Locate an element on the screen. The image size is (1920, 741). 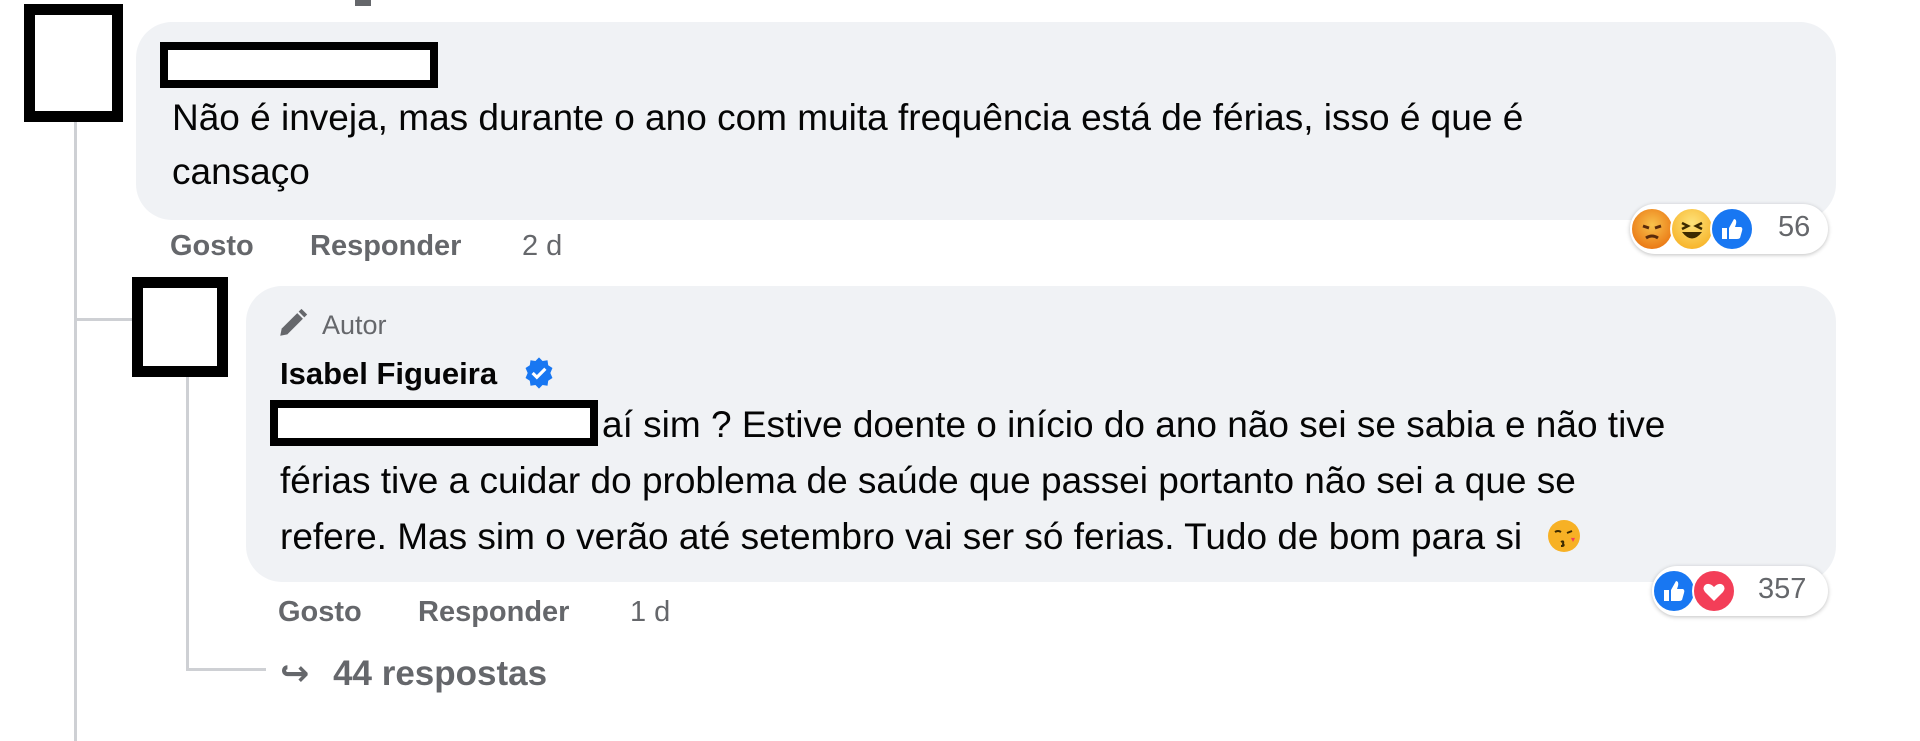
author-badge: Autor is located at coordinates (354, 325).